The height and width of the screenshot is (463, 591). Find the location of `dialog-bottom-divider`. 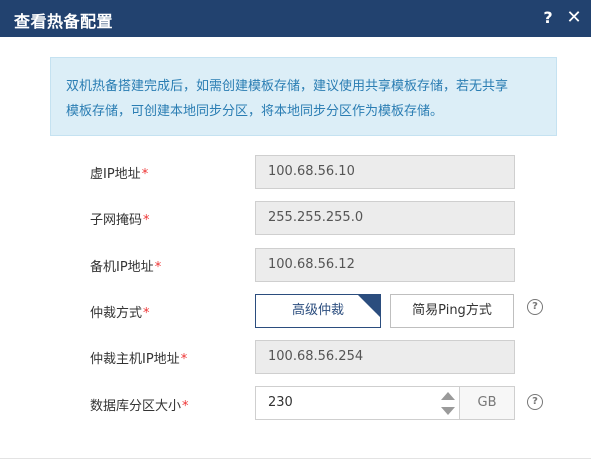

dialog-bottom-divider is located at coordinates (295, 458).